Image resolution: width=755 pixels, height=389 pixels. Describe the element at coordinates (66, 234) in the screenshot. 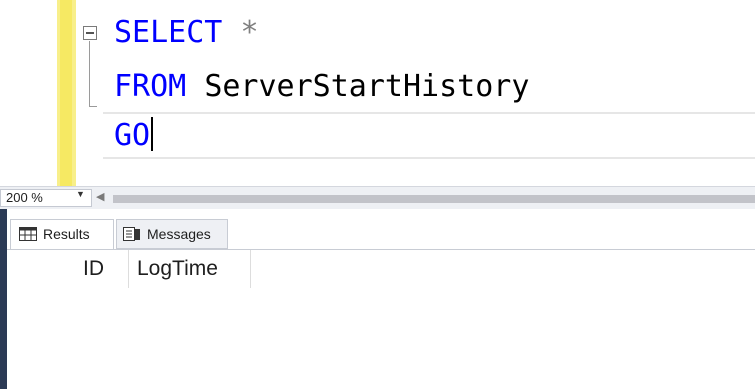

I see `tab-results-label: Results` at that location.